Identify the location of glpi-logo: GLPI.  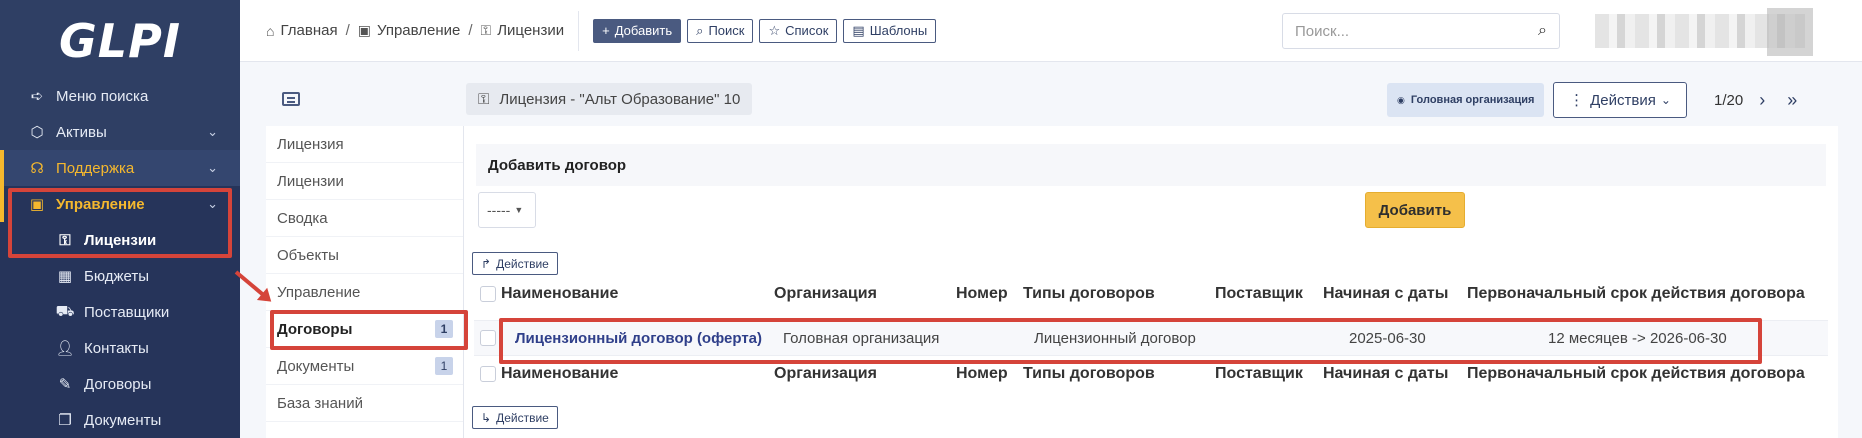
(120, 41).